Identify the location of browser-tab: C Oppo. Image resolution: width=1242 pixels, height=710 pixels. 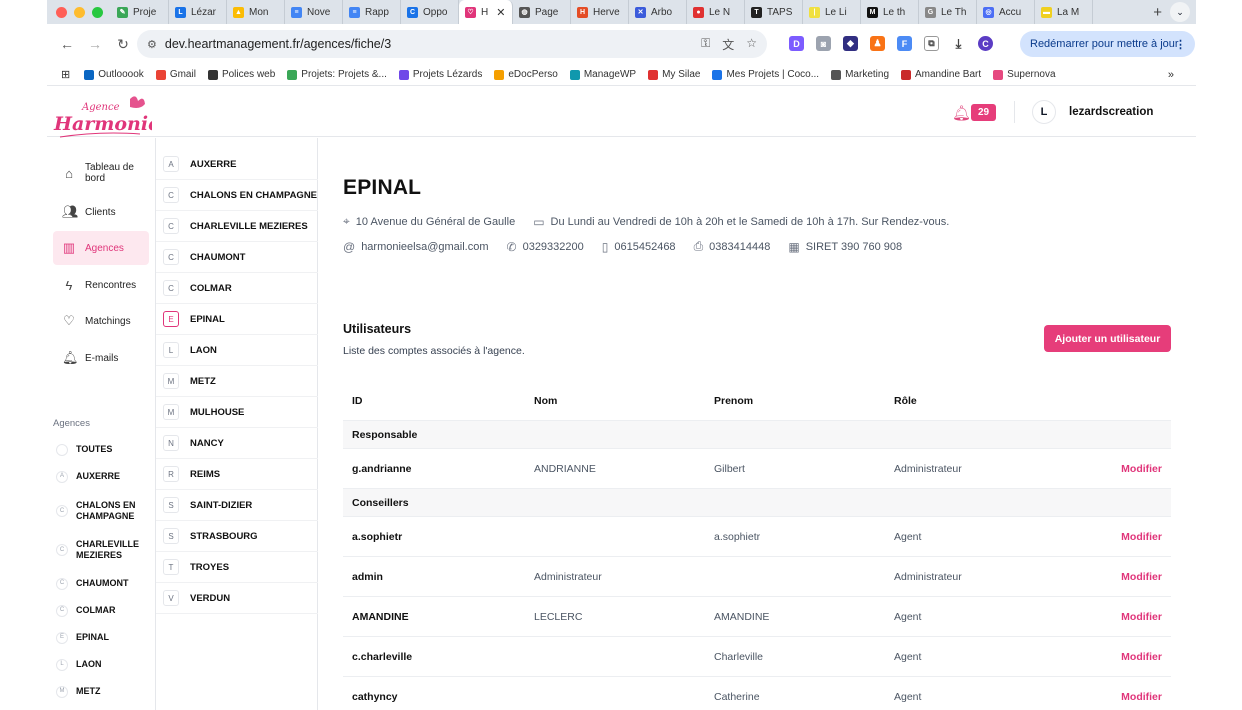
(430, 12).